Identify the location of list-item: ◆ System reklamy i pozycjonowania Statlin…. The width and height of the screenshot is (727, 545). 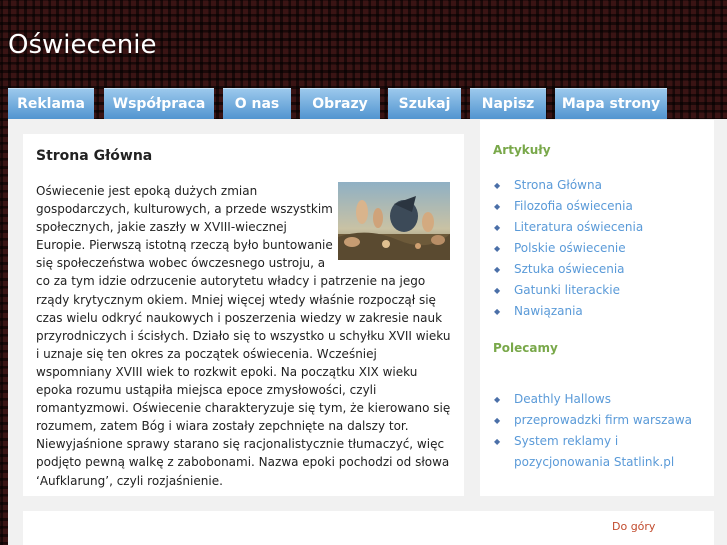
(593, 452).